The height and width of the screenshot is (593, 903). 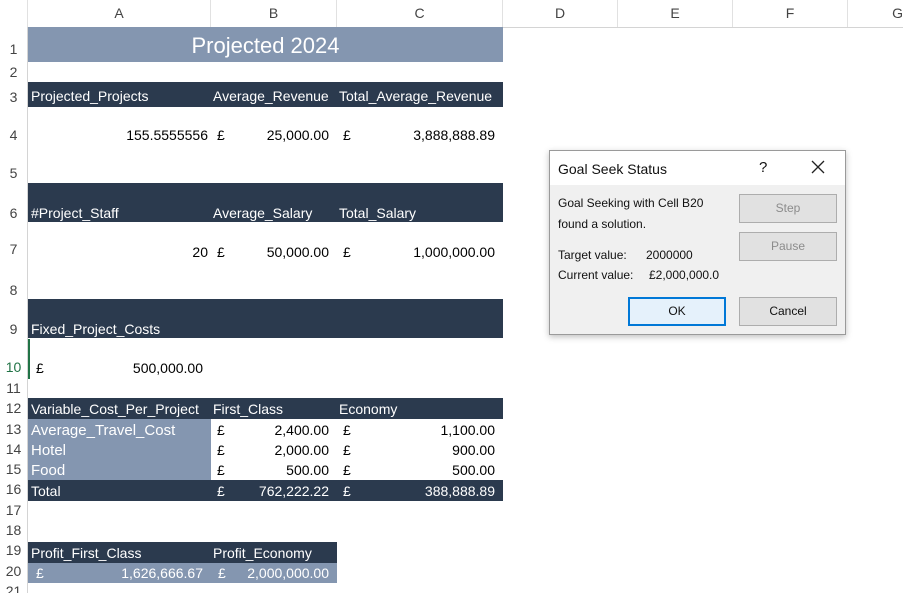 I want to click on label-hotel: Hotel, so click(x=48, y=450).